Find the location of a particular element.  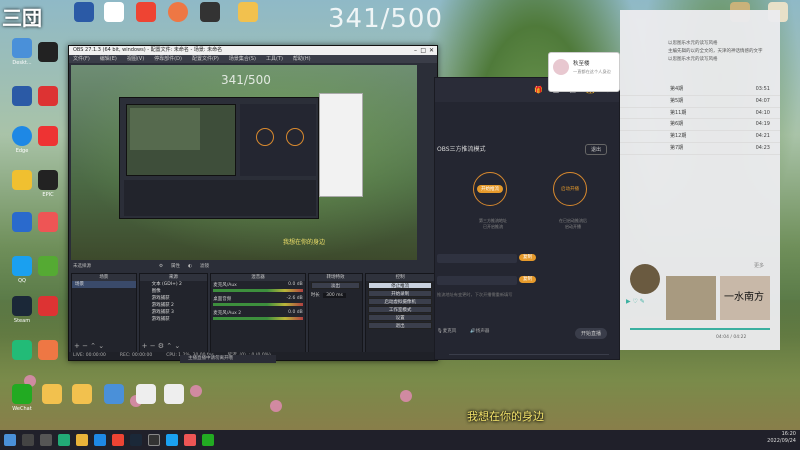

menu-profile: 配置文件(P) is located at coordinates (205, 59).